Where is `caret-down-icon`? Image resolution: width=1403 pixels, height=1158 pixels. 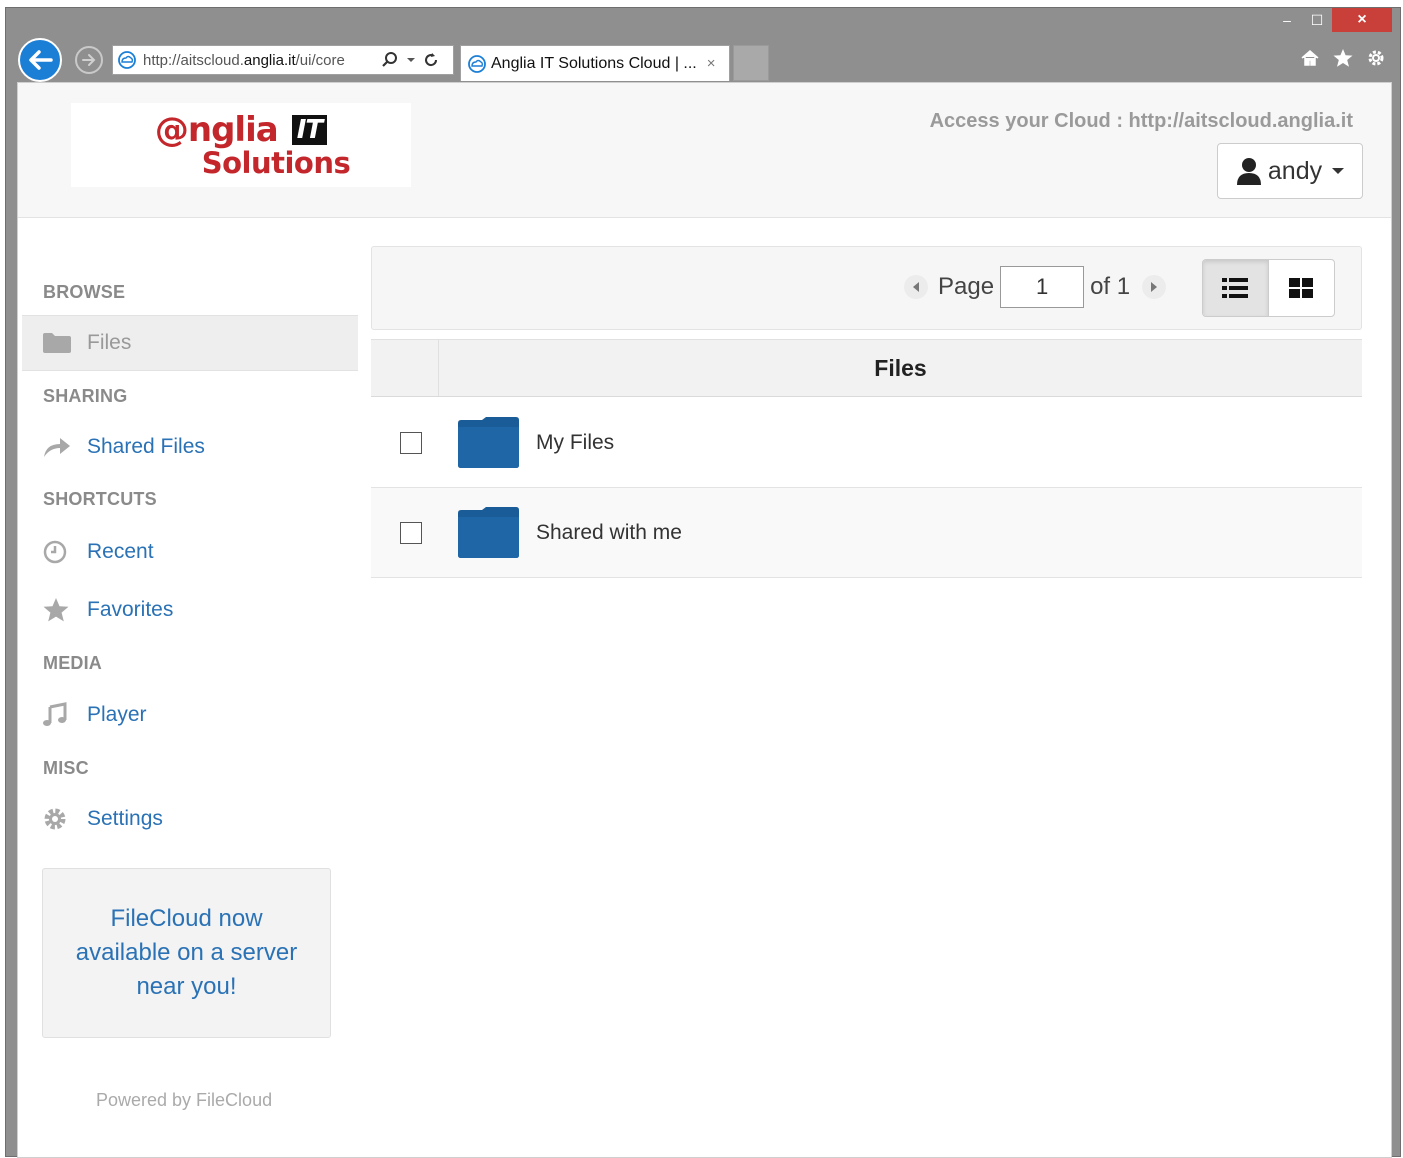 caret-down-icon is located at coordinates (1338, 171).